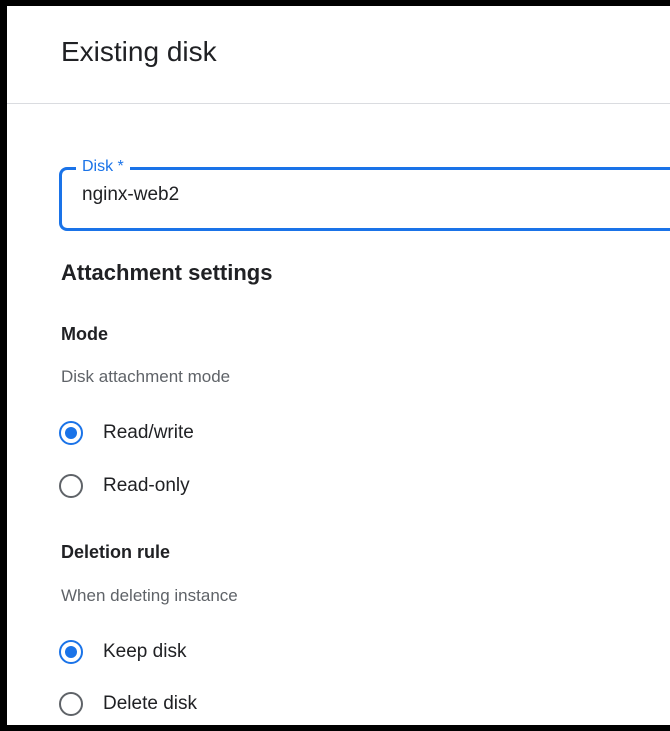 The image size is (670, 731). I want to click on disk-field-label: Disk *, so click(103, 167).